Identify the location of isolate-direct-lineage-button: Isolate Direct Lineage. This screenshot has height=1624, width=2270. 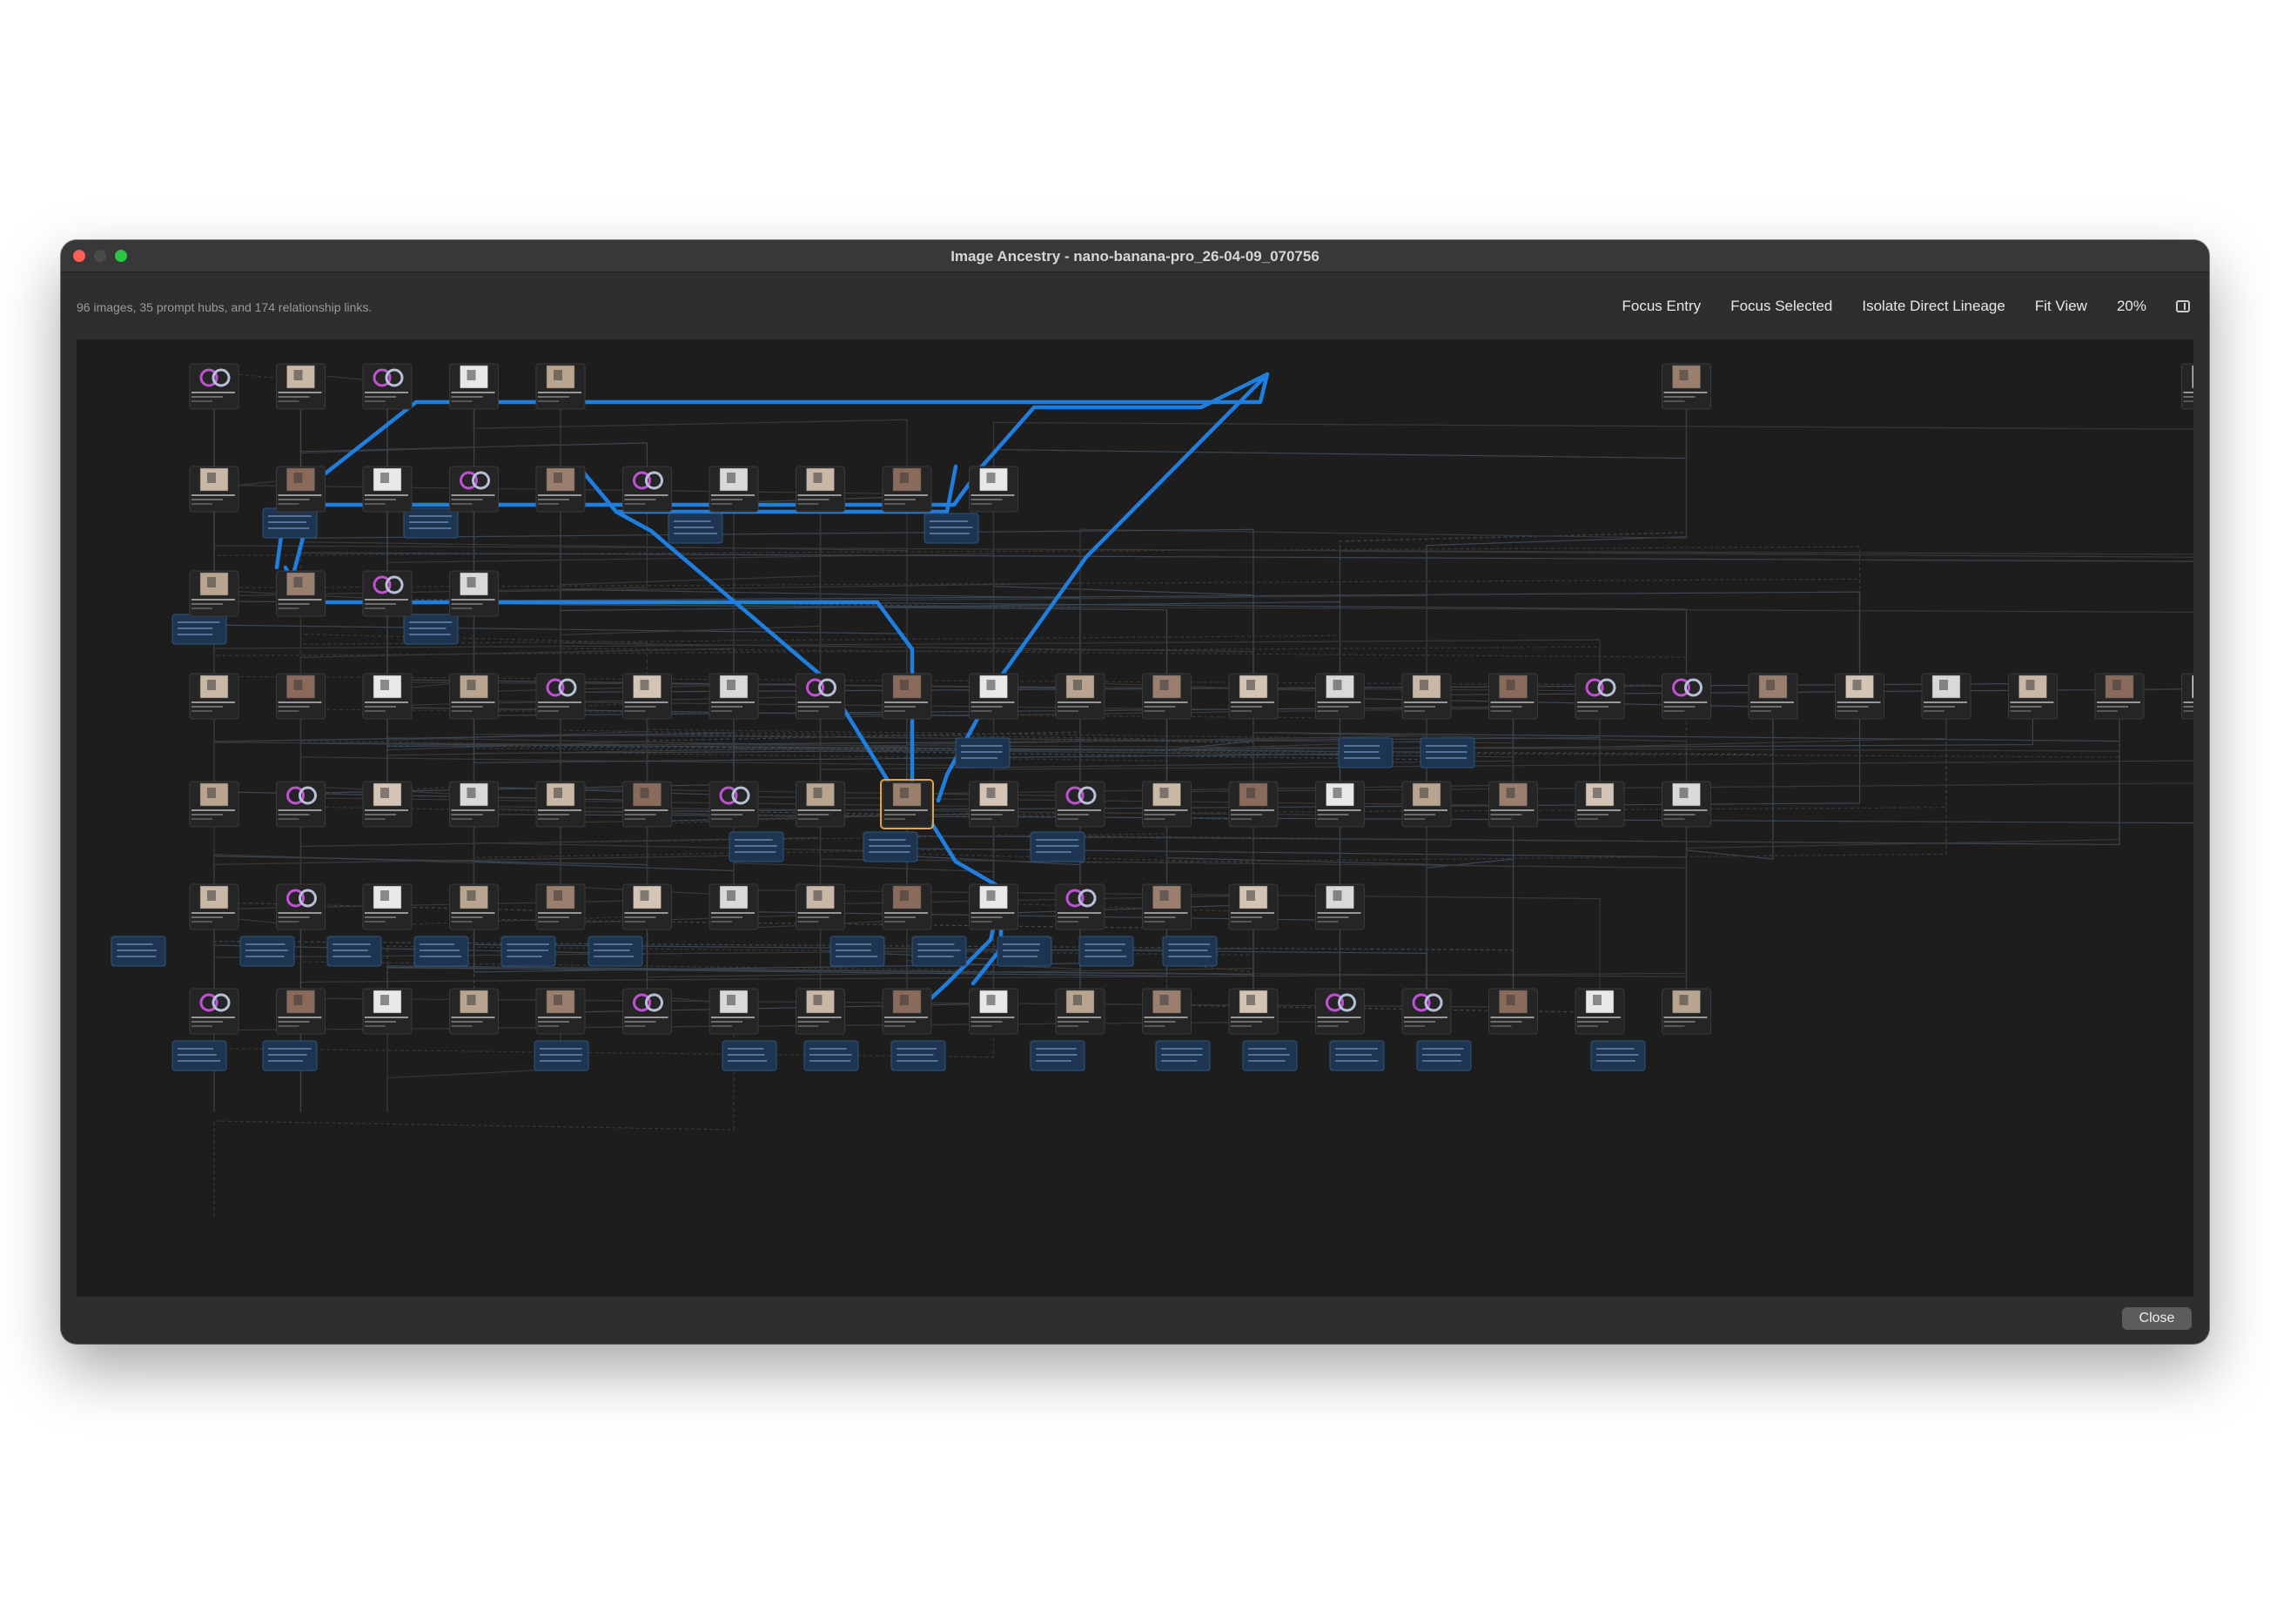
(1934, 306).